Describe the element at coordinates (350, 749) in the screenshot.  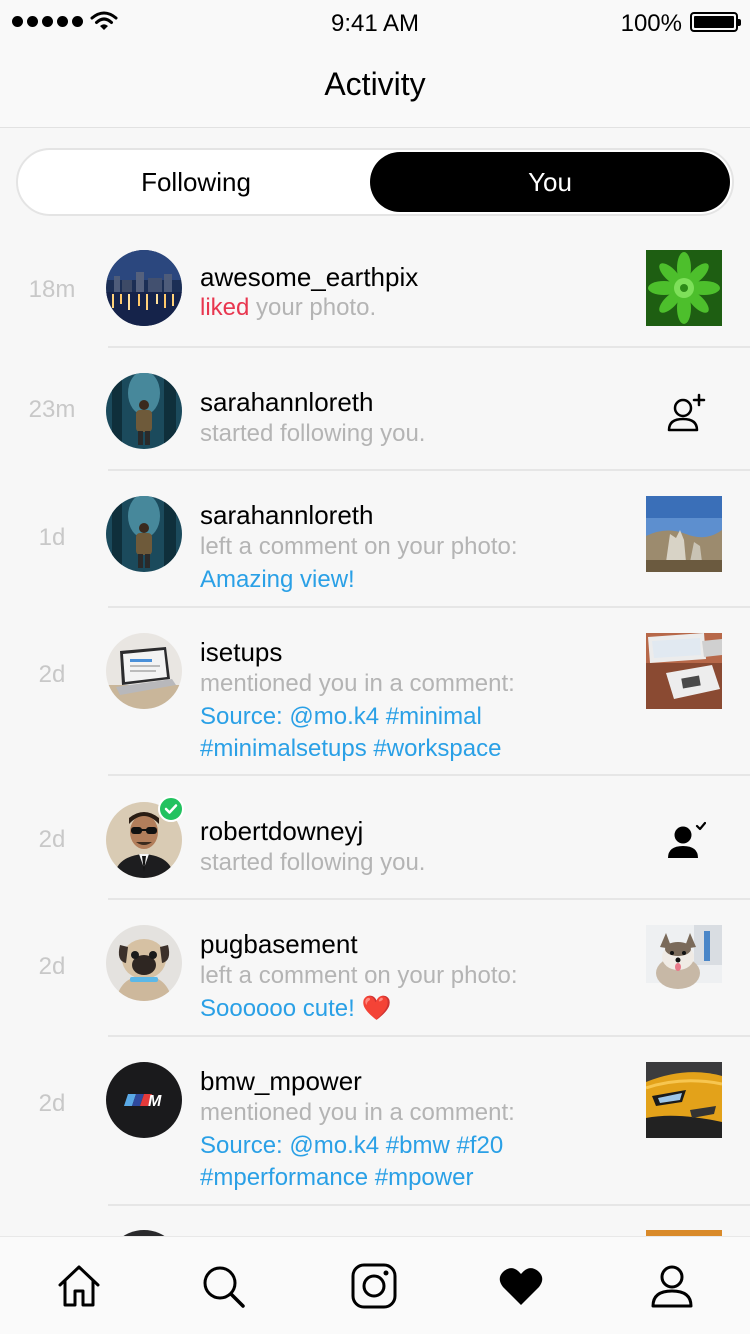
I see `comment-text-continued: #minimalsetups #workspace` at that location.